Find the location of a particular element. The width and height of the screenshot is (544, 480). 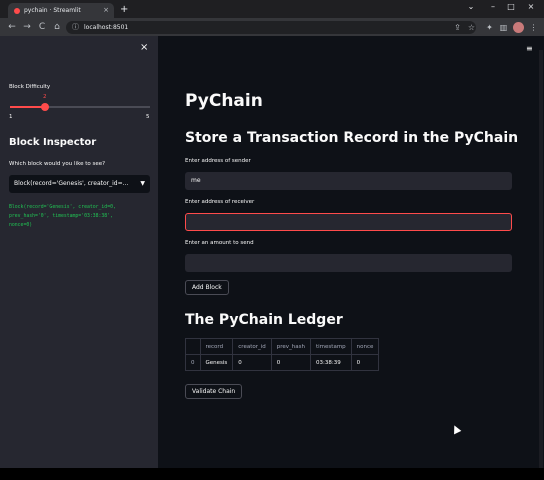

forward-button: → is located at coordinates (27, 27).